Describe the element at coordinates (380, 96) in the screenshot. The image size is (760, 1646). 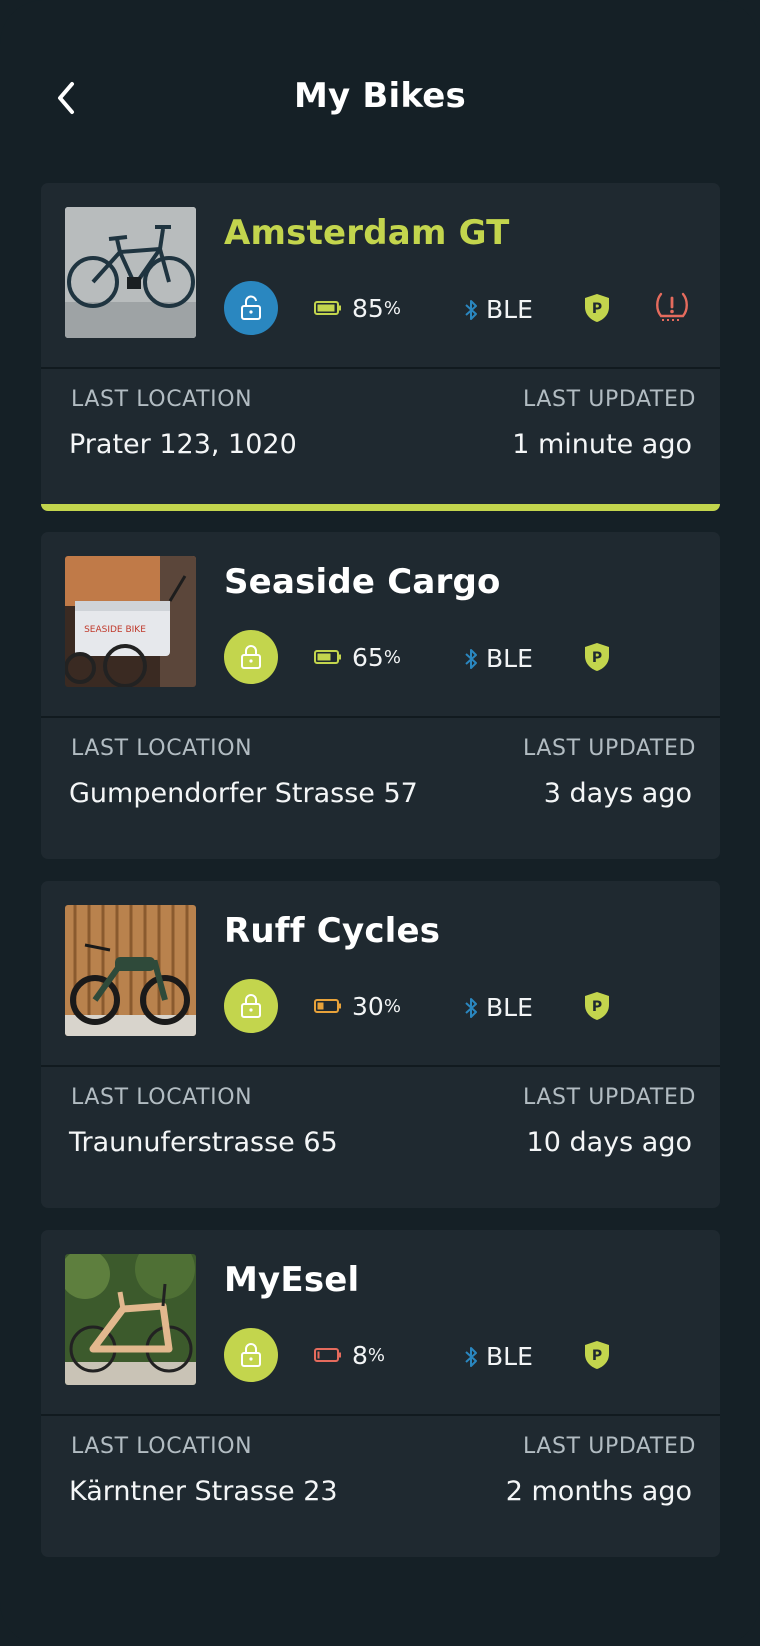
I see `page-title: My Bikes` at that location.